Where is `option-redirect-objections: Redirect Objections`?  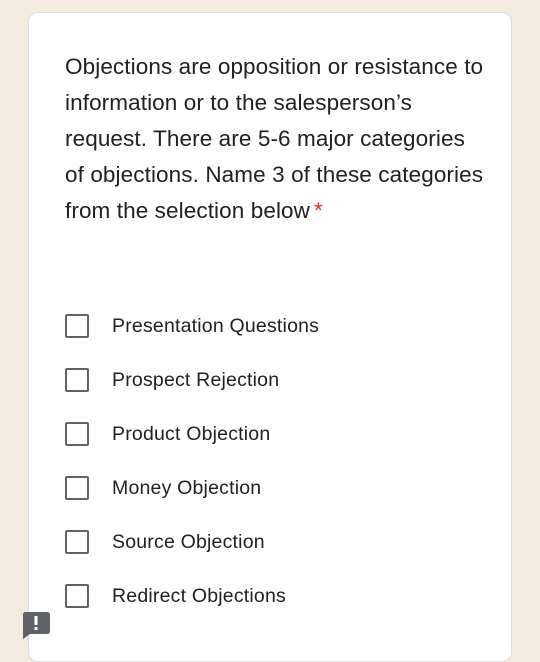
option-redirect-objections: Redirect Objections is located at coordinates (192, 596).